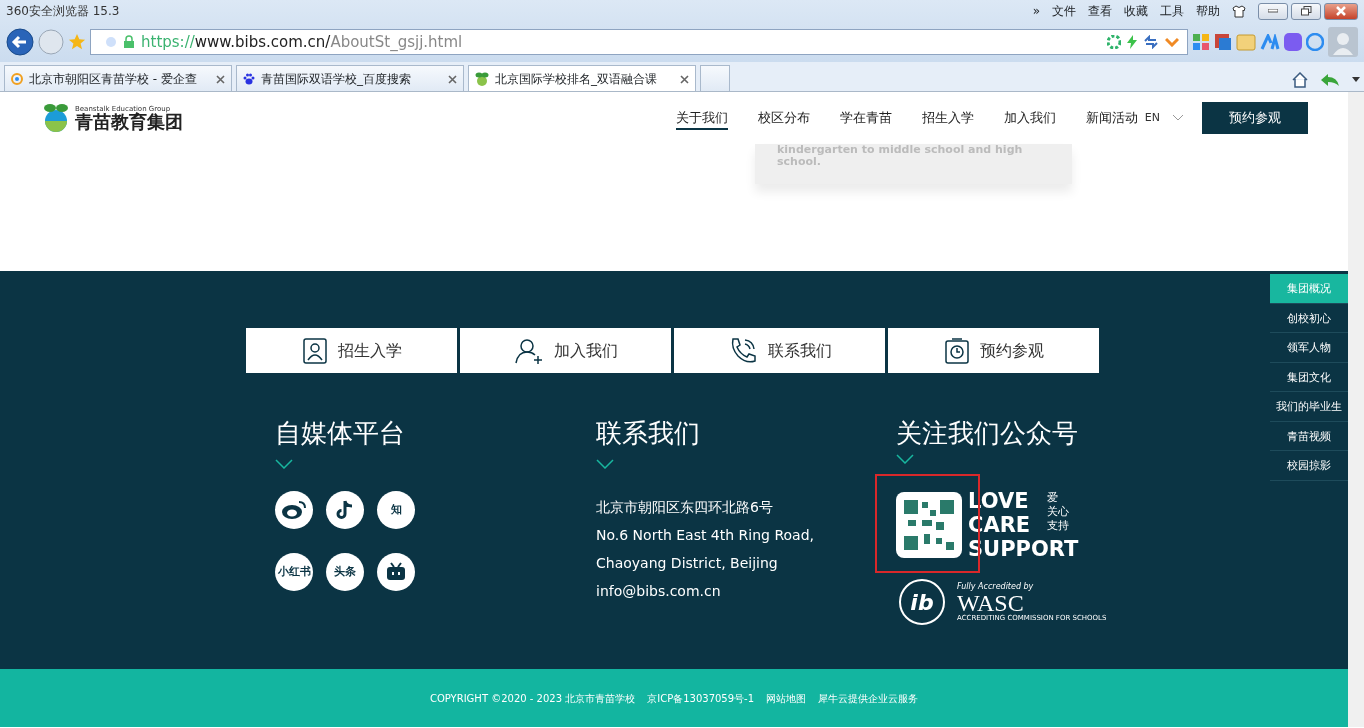 Image resolution: width=1364 pixels, height=728 pixels. I want to click on magnifier-icon, so click(17, 78).